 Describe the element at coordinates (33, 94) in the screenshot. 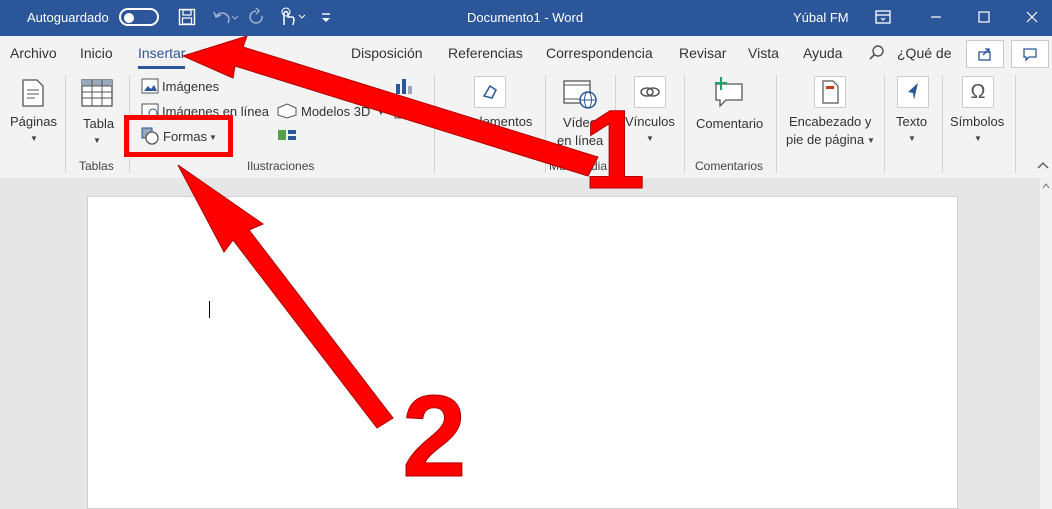

I see `cover-page-icon` at that location.